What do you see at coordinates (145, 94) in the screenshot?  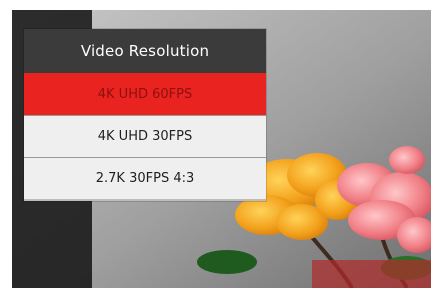 I see `menu-item-4k-uhd-60fps: 4K UHD 60FPS` at bounding box center [145, 94].